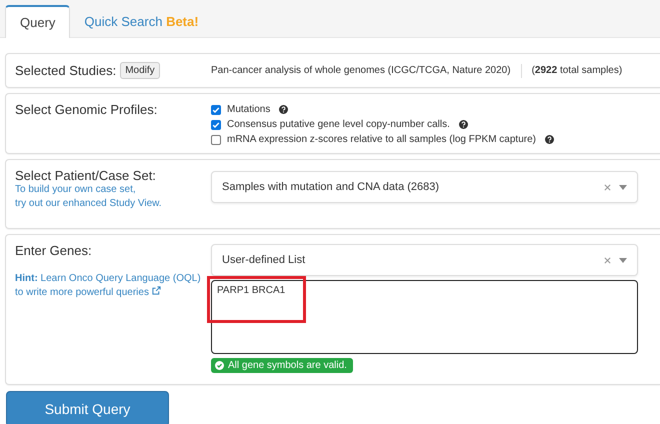 Image resolution: width=660 pixels, height=424 pixels. Describe the element at coordinates (424, 187) in the screenshot. I see `dropdown: Samples with mutation and CNA data (2683)` at that location.